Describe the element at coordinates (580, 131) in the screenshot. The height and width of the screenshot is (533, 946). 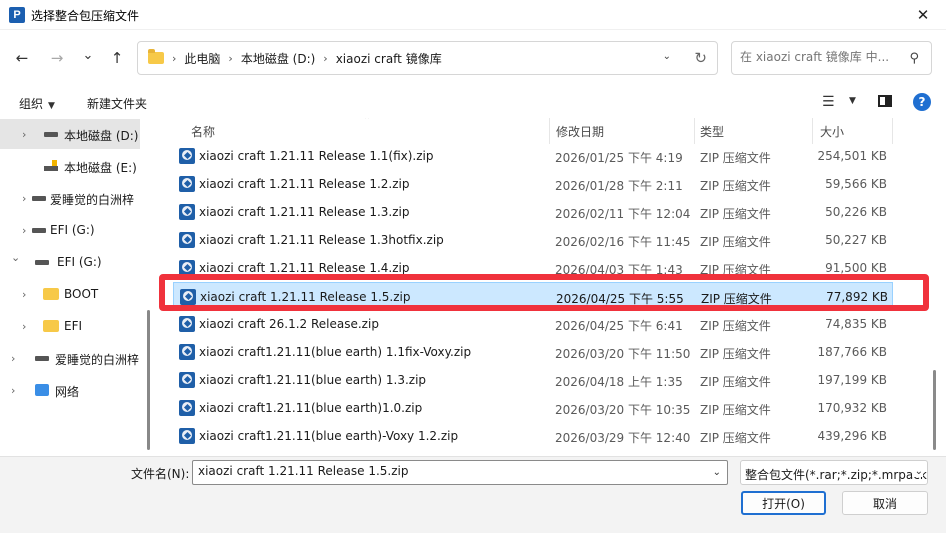
I see `column-header-date: 修改日期` at that location.